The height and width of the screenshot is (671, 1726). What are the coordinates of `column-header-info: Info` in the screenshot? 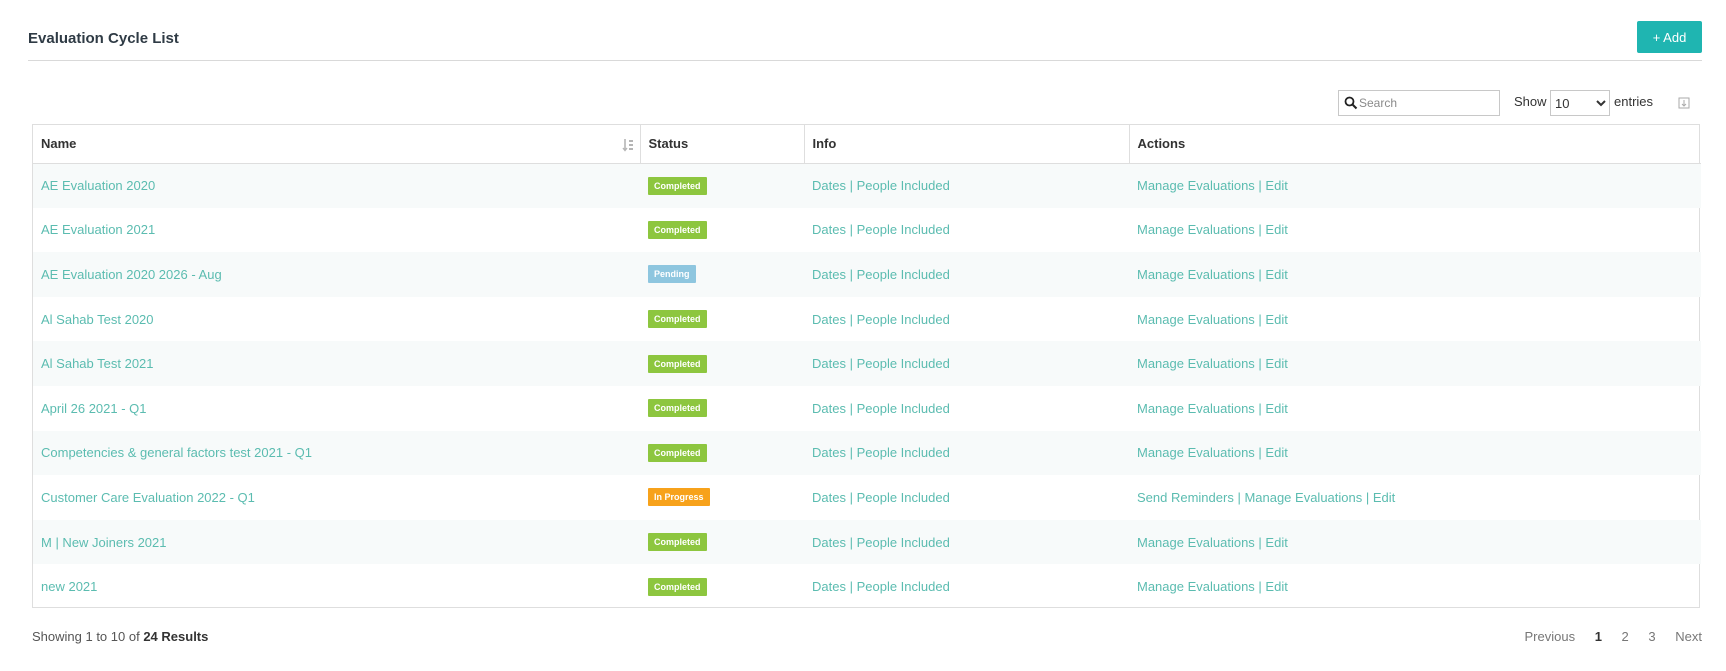 It's located at (967, 144).